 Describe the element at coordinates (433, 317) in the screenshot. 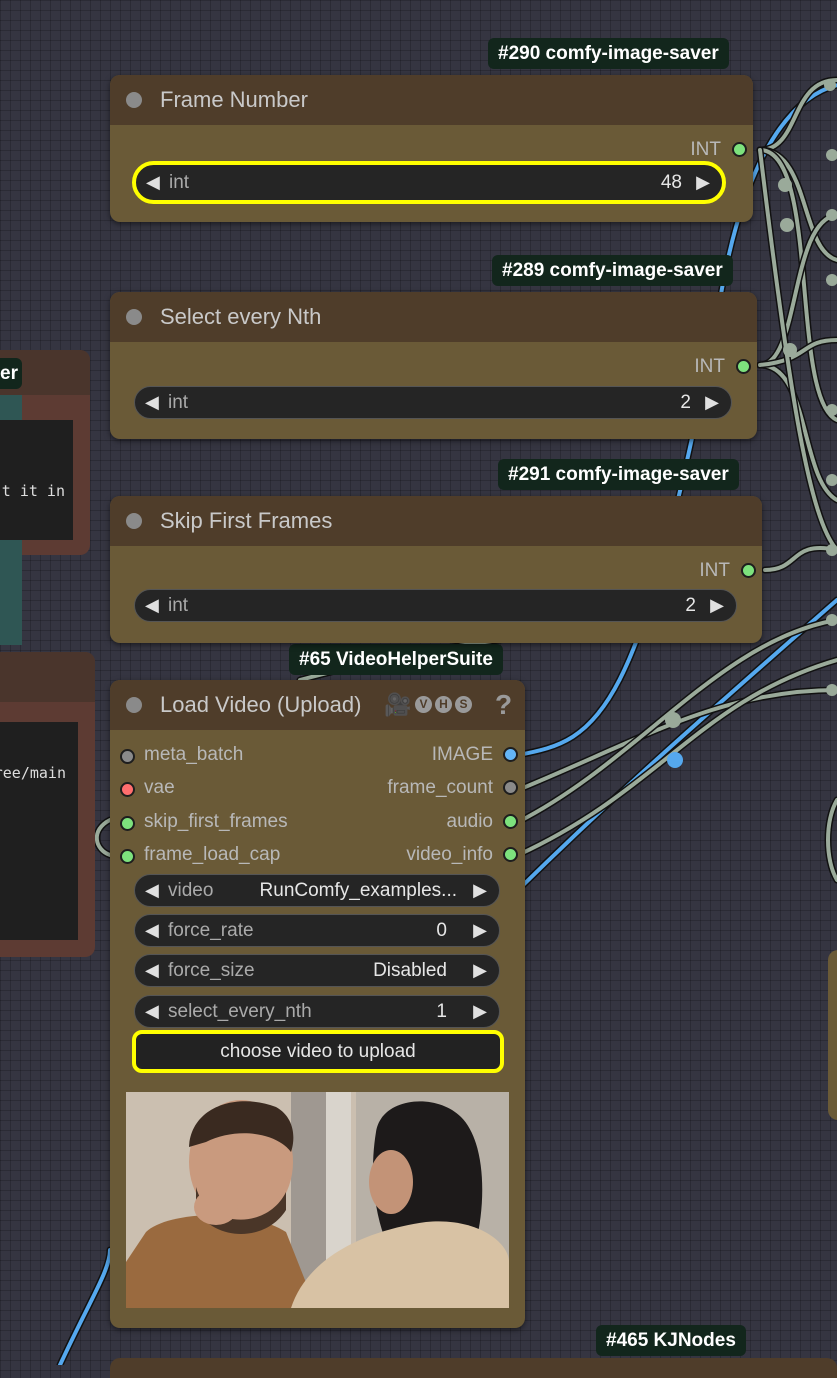

I see `node-header: Select every Nth` at that location.